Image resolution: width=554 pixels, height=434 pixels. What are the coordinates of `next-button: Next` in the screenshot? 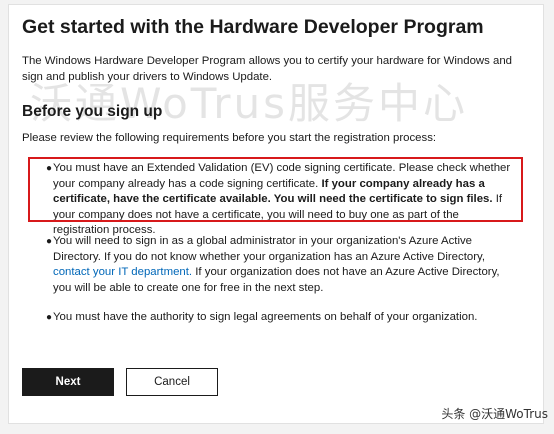 It's located at (68, 382).